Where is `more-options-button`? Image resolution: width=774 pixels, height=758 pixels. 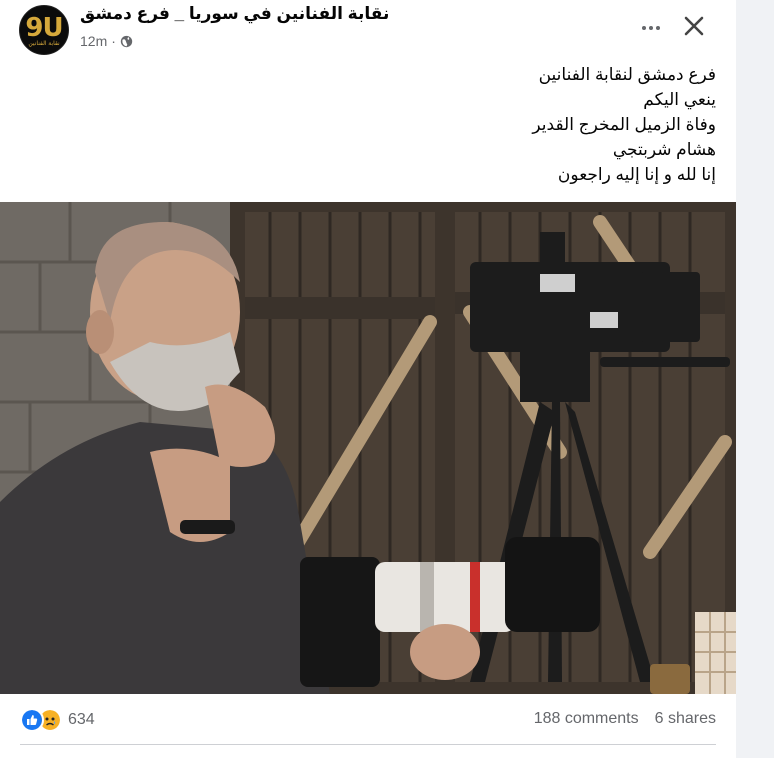 more-options-button is located at coordinates (651, 28).